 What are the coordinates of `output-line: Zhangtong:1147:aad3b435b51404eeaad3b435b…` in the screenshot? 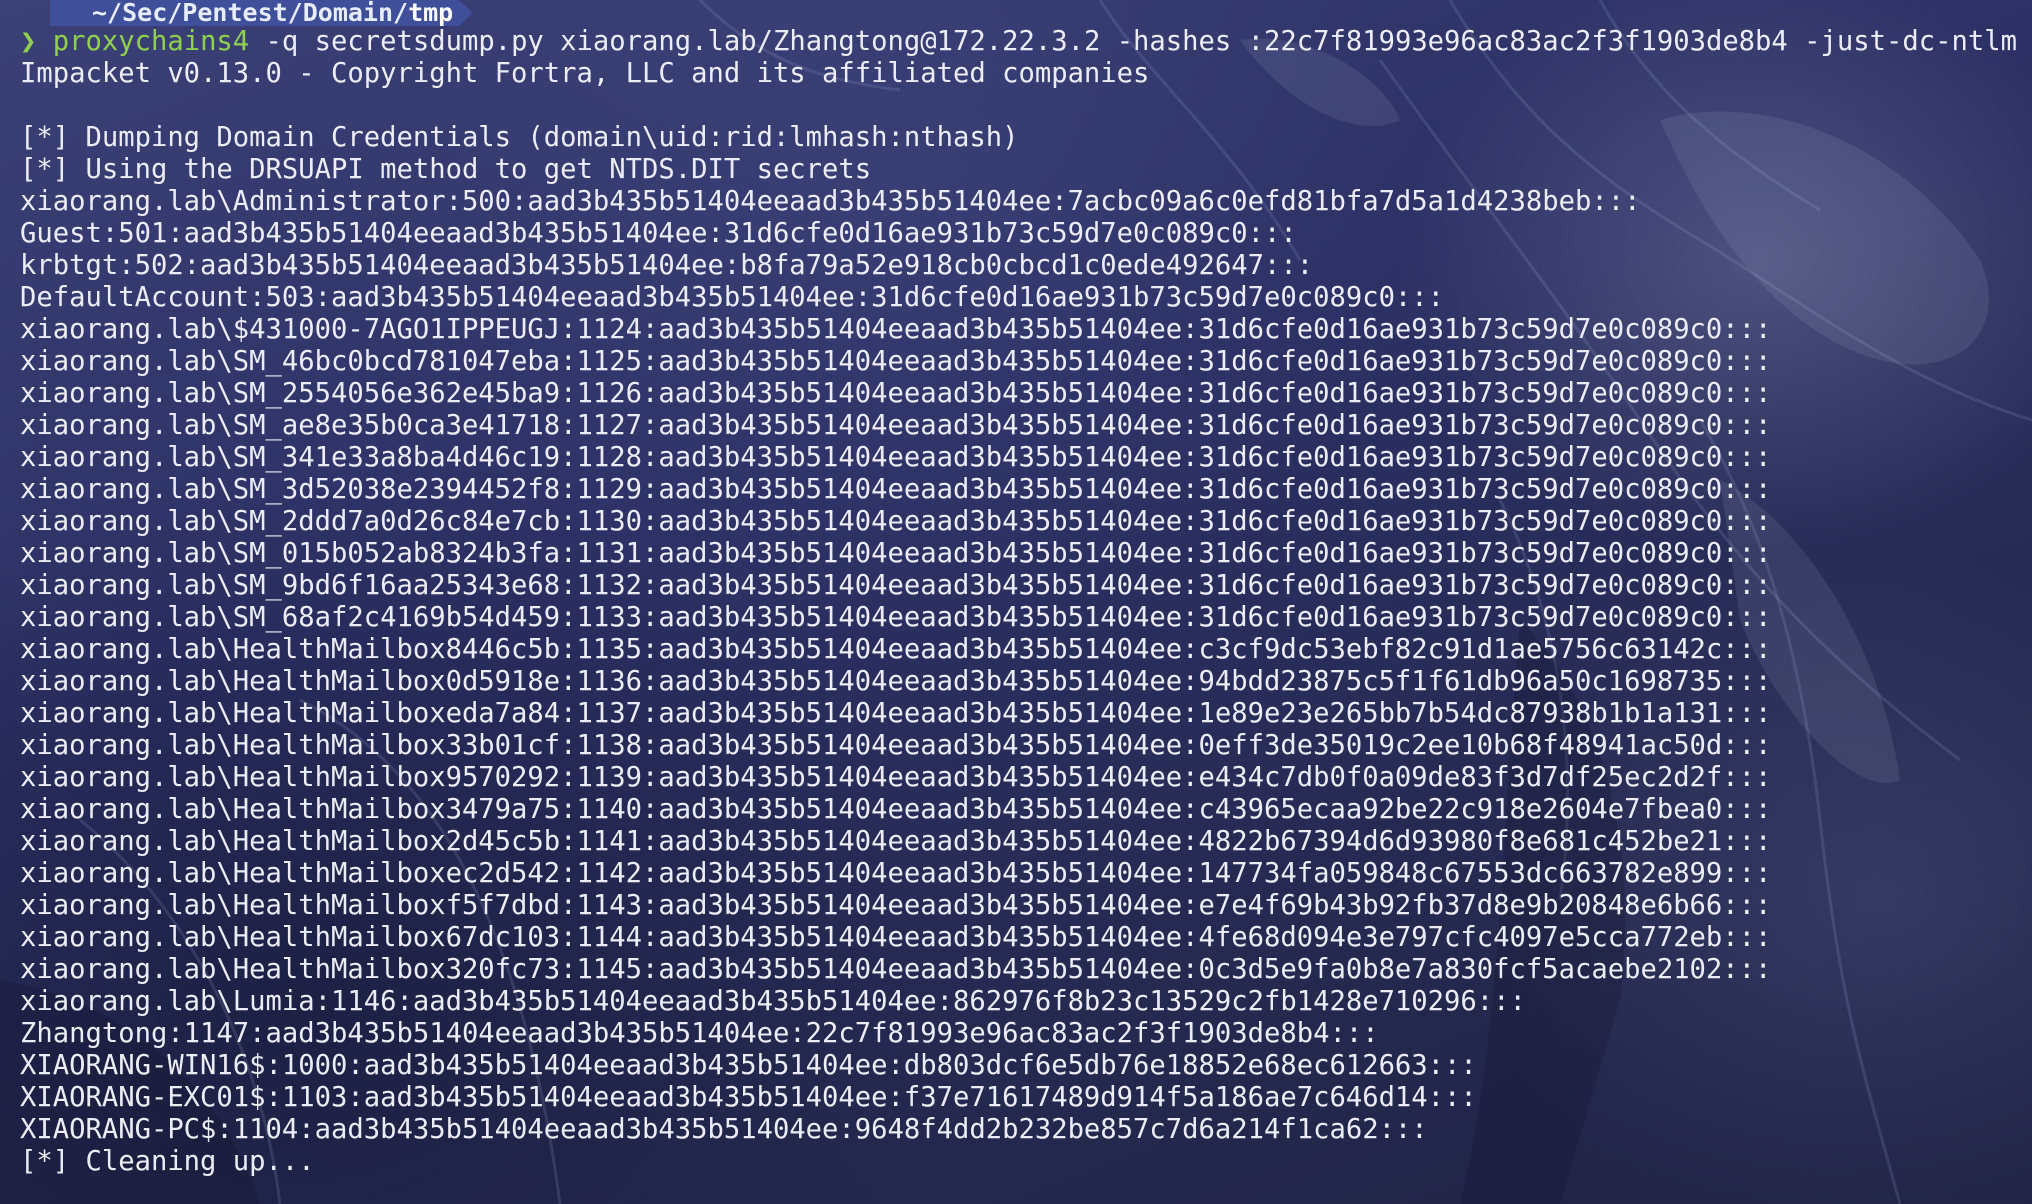 It's located at (699, 1033).